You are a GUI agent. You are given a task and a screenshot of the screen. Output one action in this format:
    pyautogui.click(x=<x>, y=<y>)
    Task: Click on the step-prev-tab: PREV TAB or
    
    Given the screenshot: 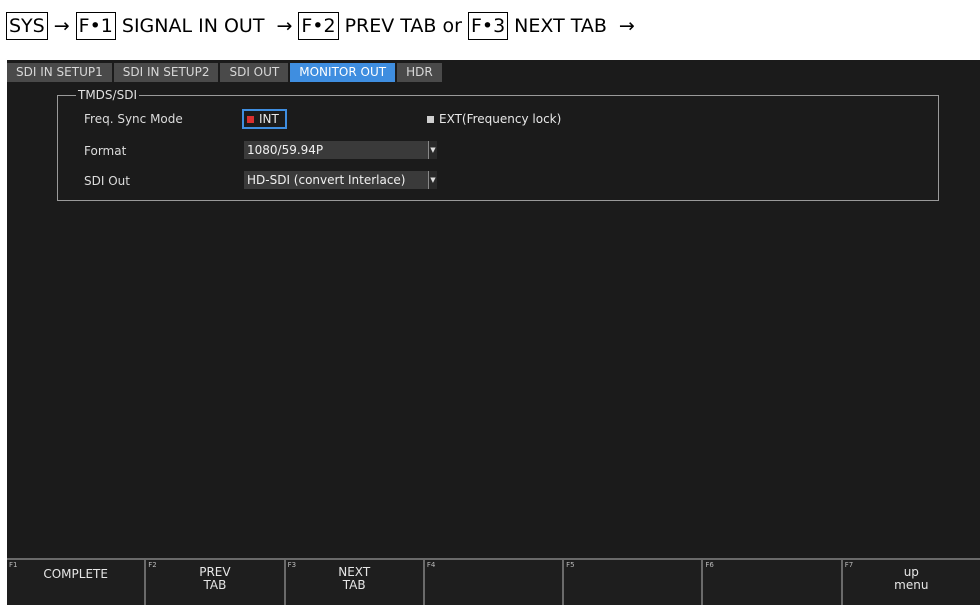 What is the action you would take?
    pyautogui.click(x=403, y=26)
    